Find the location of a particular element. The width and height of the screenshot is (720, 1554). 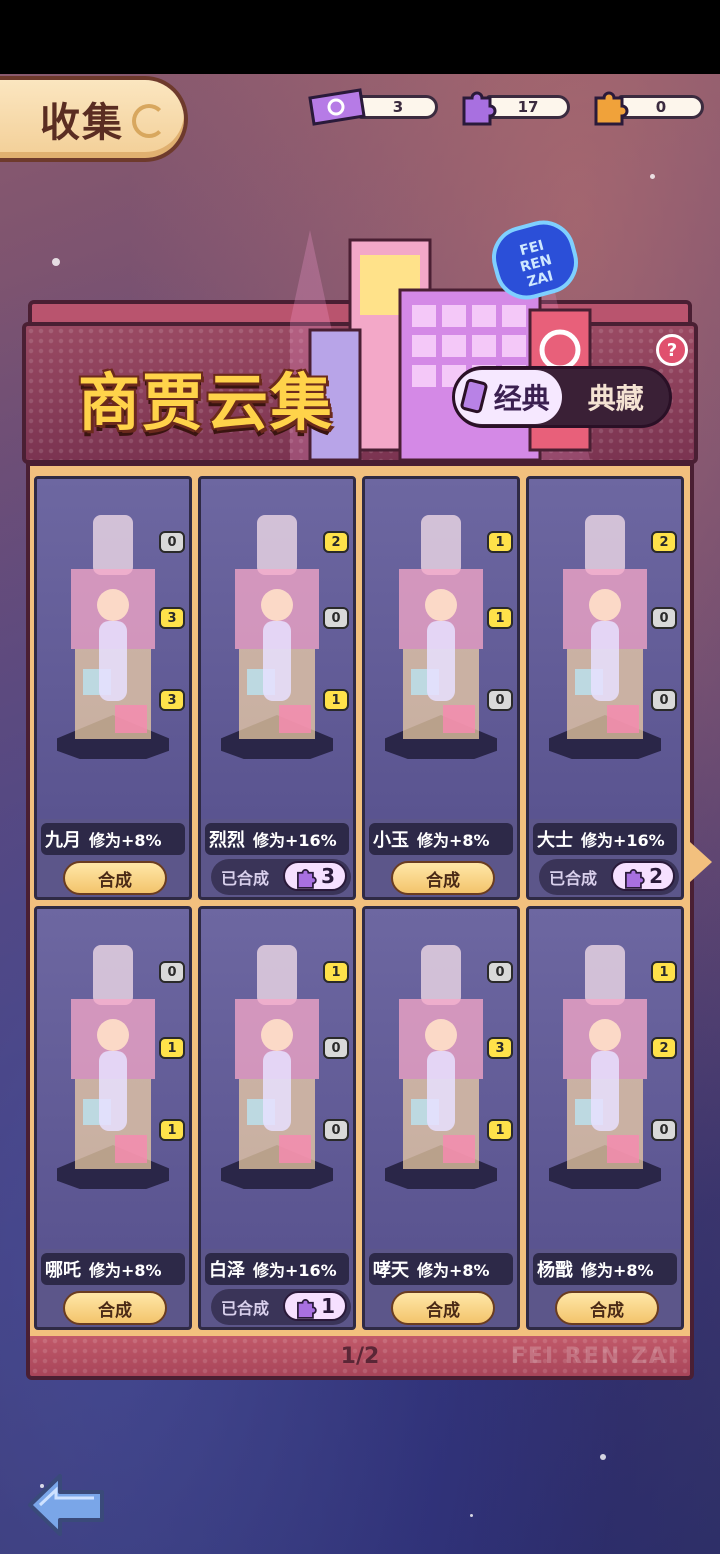

currency-orange-puzzle: 0 is located at coordinates (647, 108).